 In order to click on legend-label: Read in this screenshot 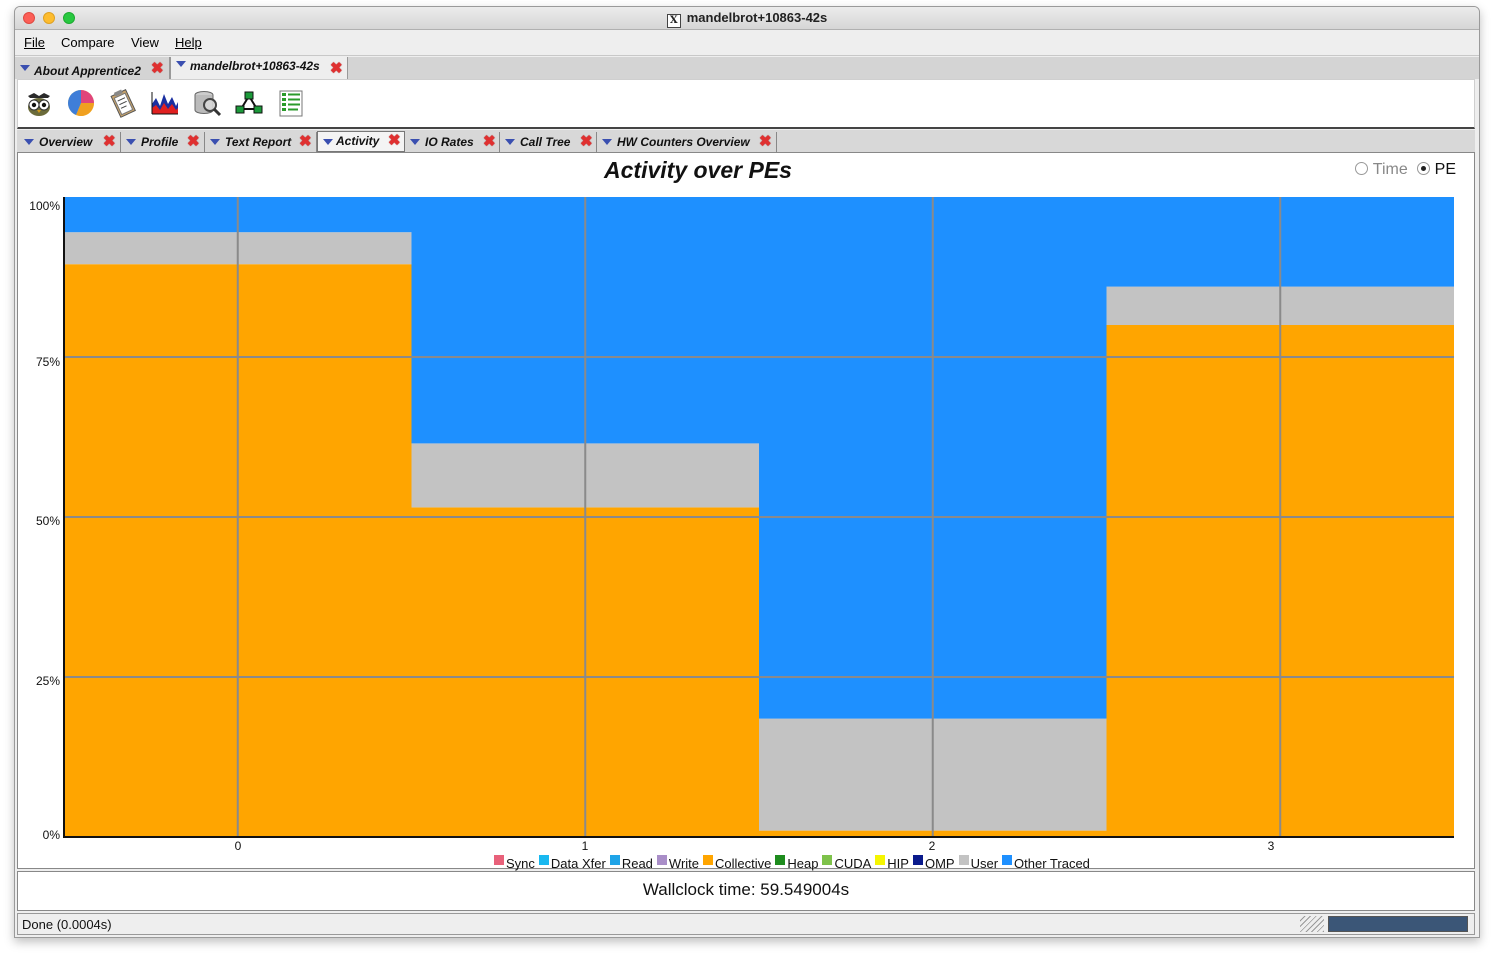, I will do `click(637, 863)`.